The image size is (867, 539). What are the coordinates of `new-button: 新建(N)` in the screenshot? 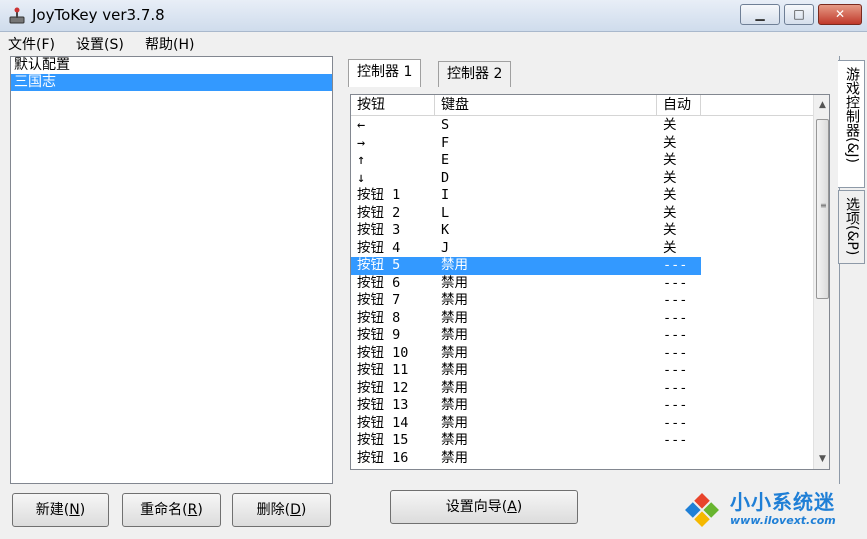 It's located at (60, 510).